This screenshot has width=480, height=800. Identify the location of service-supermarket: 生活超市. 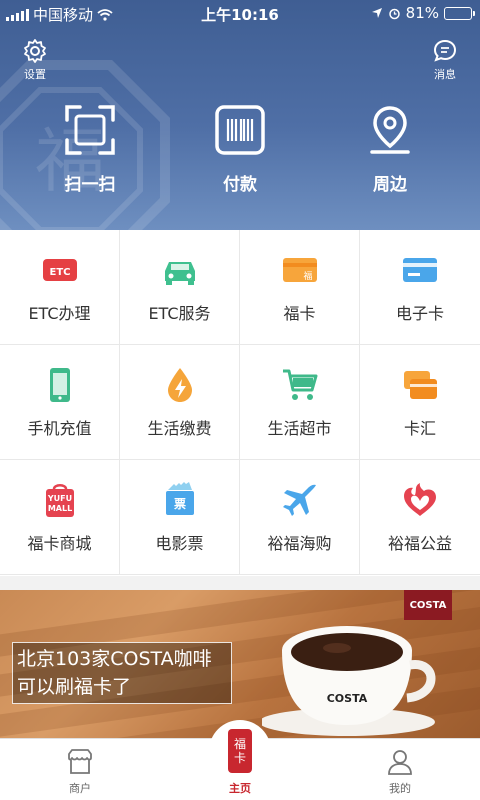
(300, 402).